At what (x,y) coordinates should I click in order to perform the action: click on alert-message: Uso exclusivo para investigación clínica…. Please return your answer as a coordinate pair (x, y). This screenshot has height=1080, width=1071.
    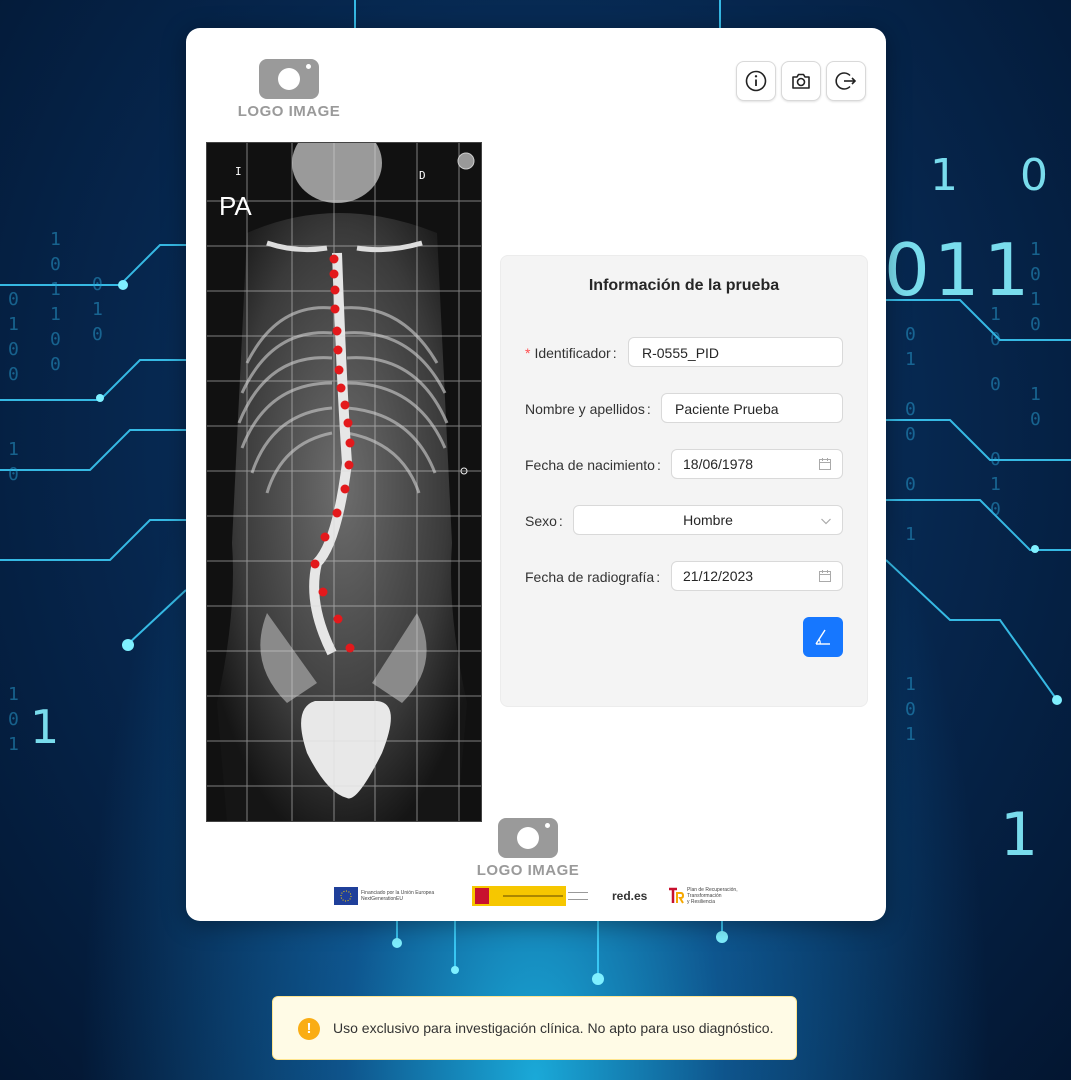
    Looking at the image, I should click on (553, 1028).